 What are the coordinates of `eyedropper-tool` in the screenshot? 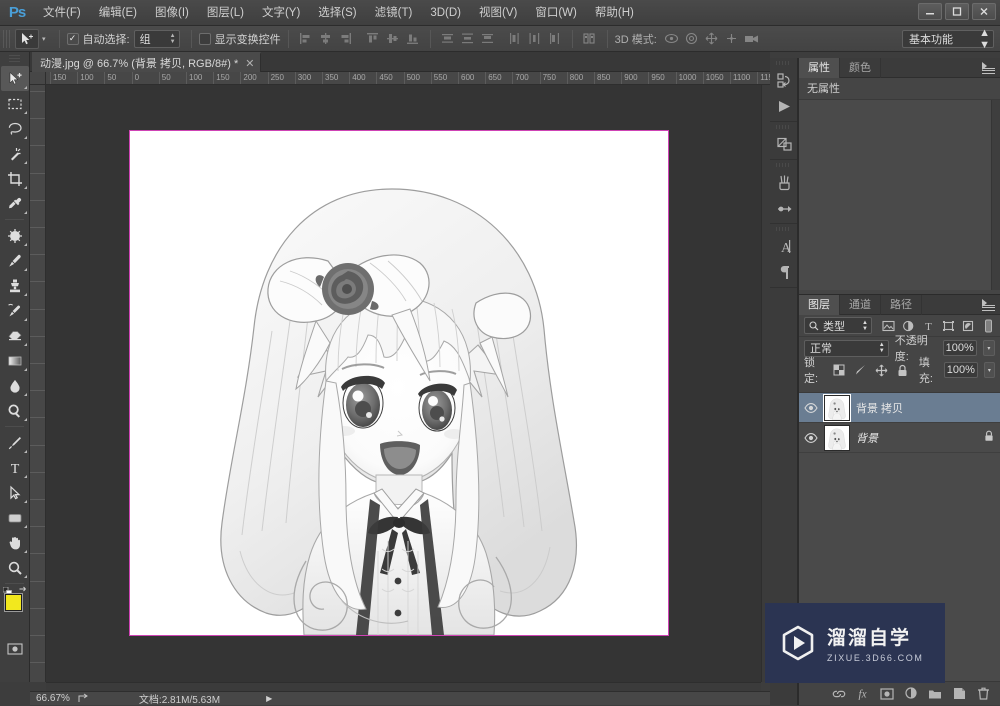 It's located at (15, 203).